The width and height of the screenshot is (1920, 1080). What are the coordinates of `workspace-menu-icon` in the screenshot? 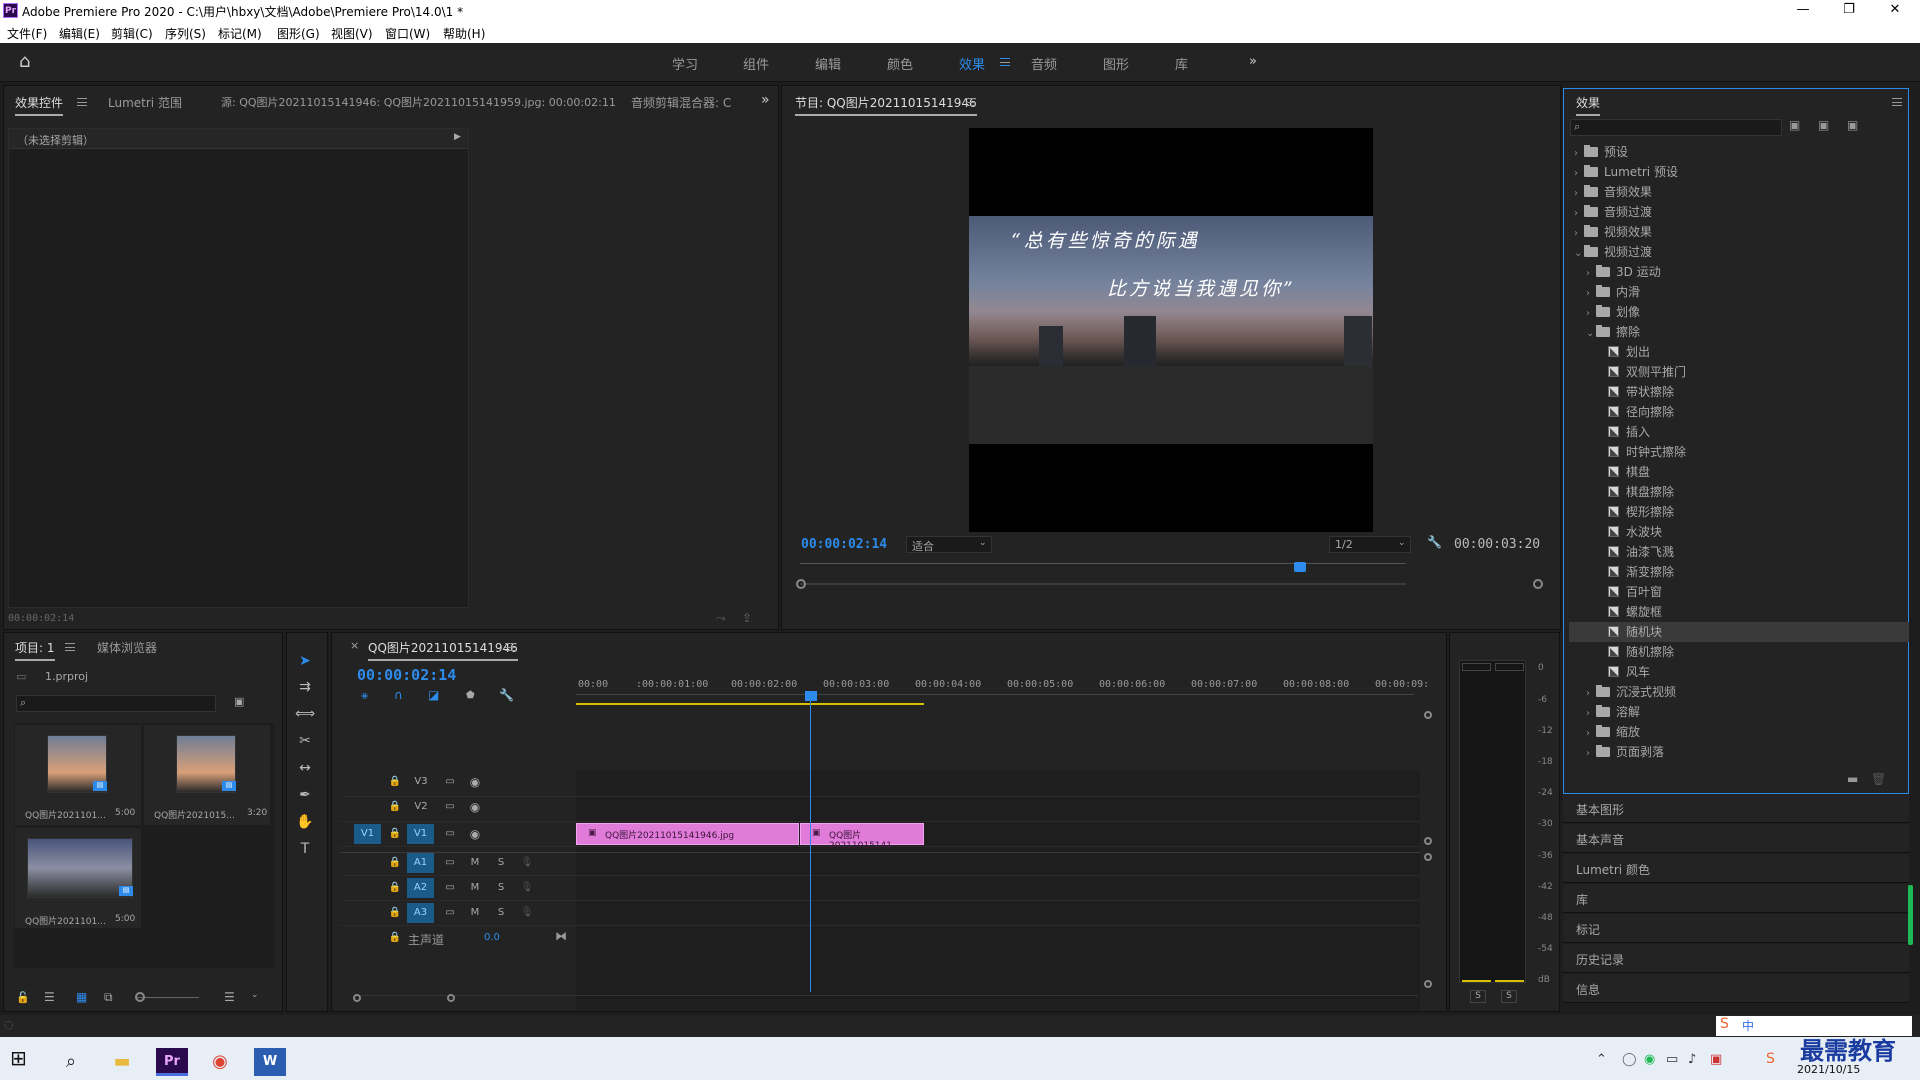 It's located at (1005, 62).